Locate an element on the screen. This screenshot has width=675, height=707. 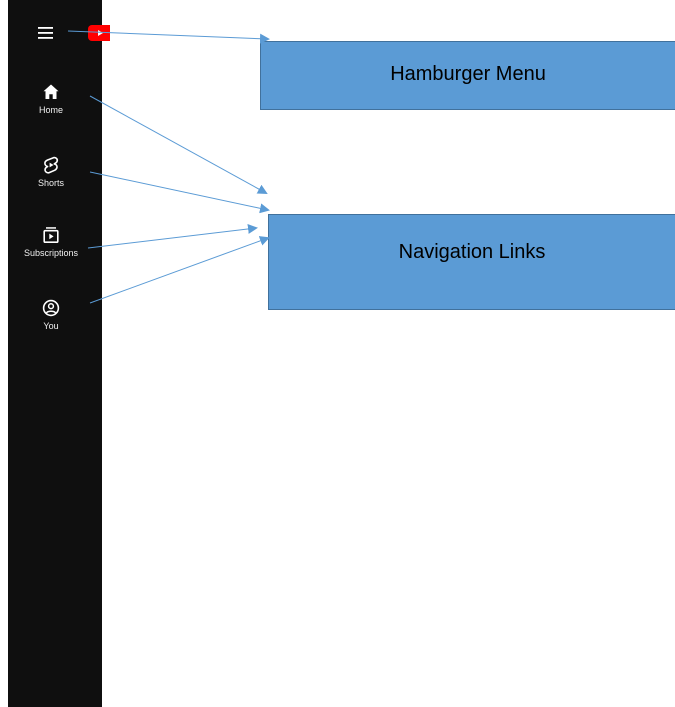
arrow-you is located at coordinates (179, 270).